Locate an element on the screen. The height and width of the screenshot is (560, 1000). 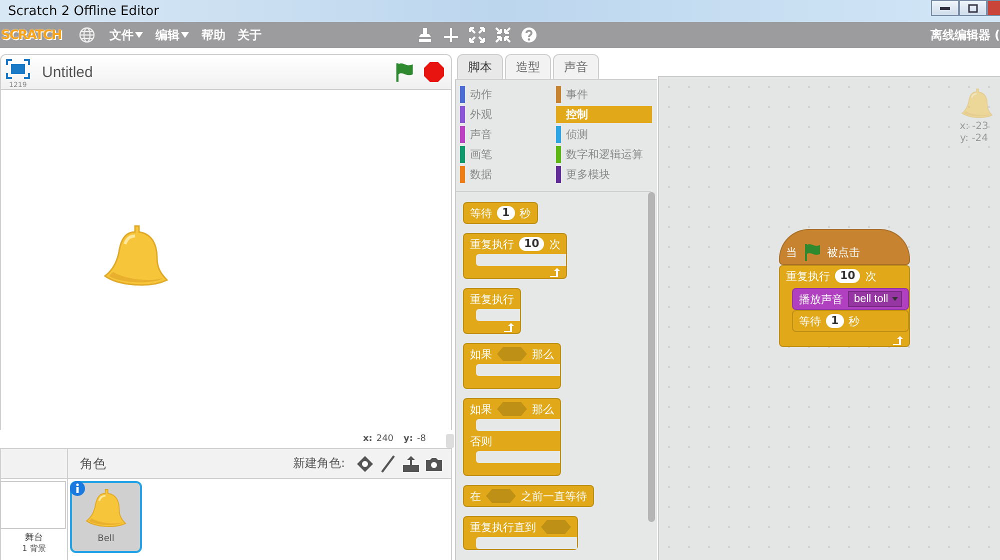
new-sprite-label: 新建角色: is located at coordinates (318, 463).